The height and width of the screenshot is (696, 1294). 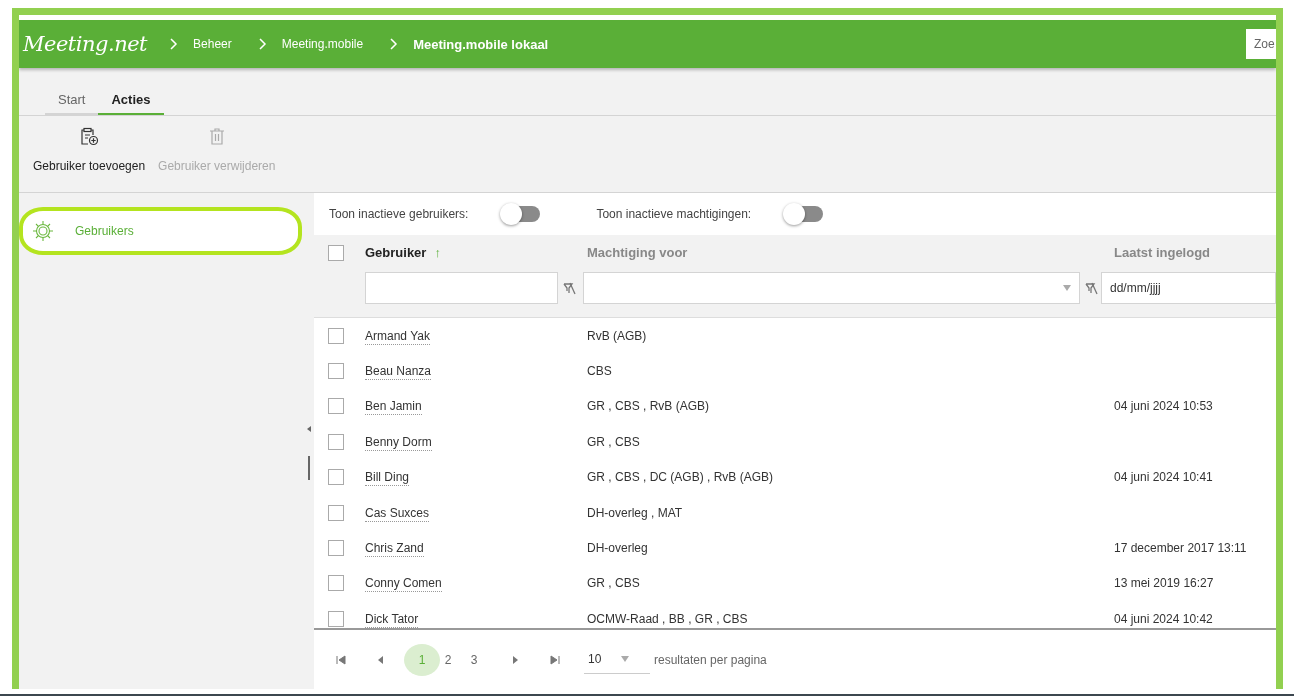 I want to click on user-link: Dick Tator, so click(x=392, y=619).